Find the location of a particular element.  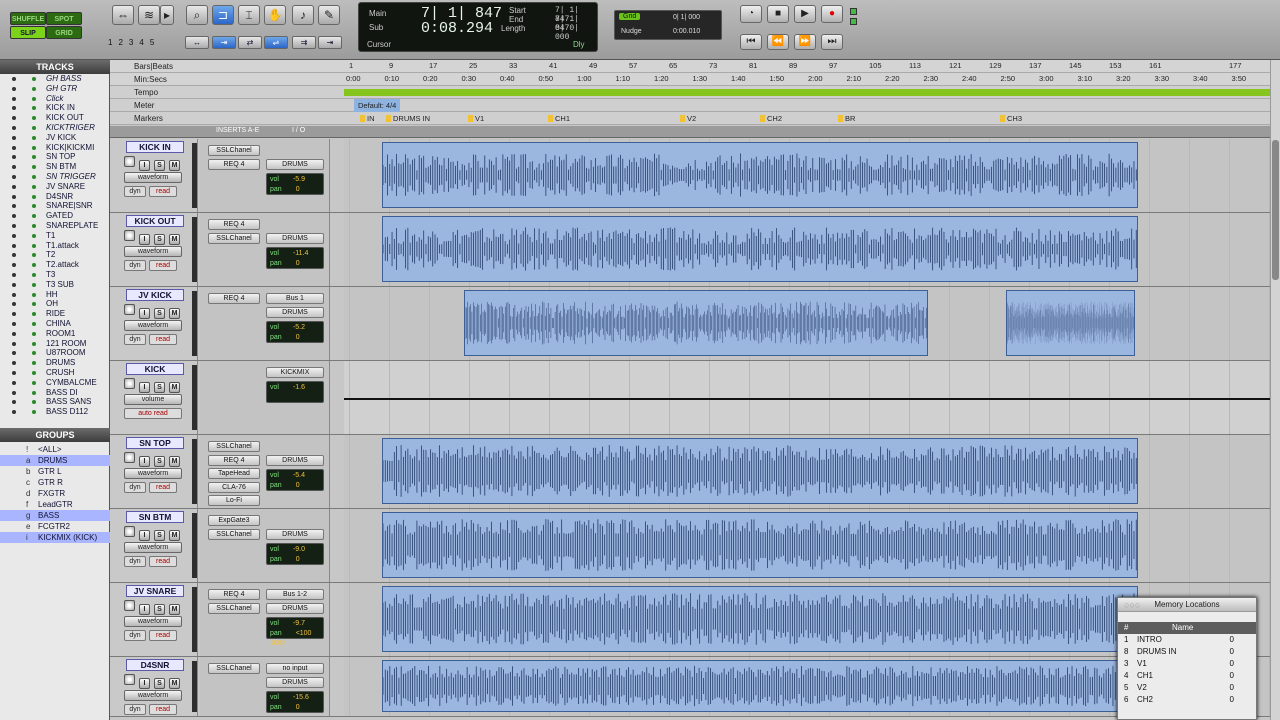

track-name: JV SNARE is located at coordinates (155, 591).